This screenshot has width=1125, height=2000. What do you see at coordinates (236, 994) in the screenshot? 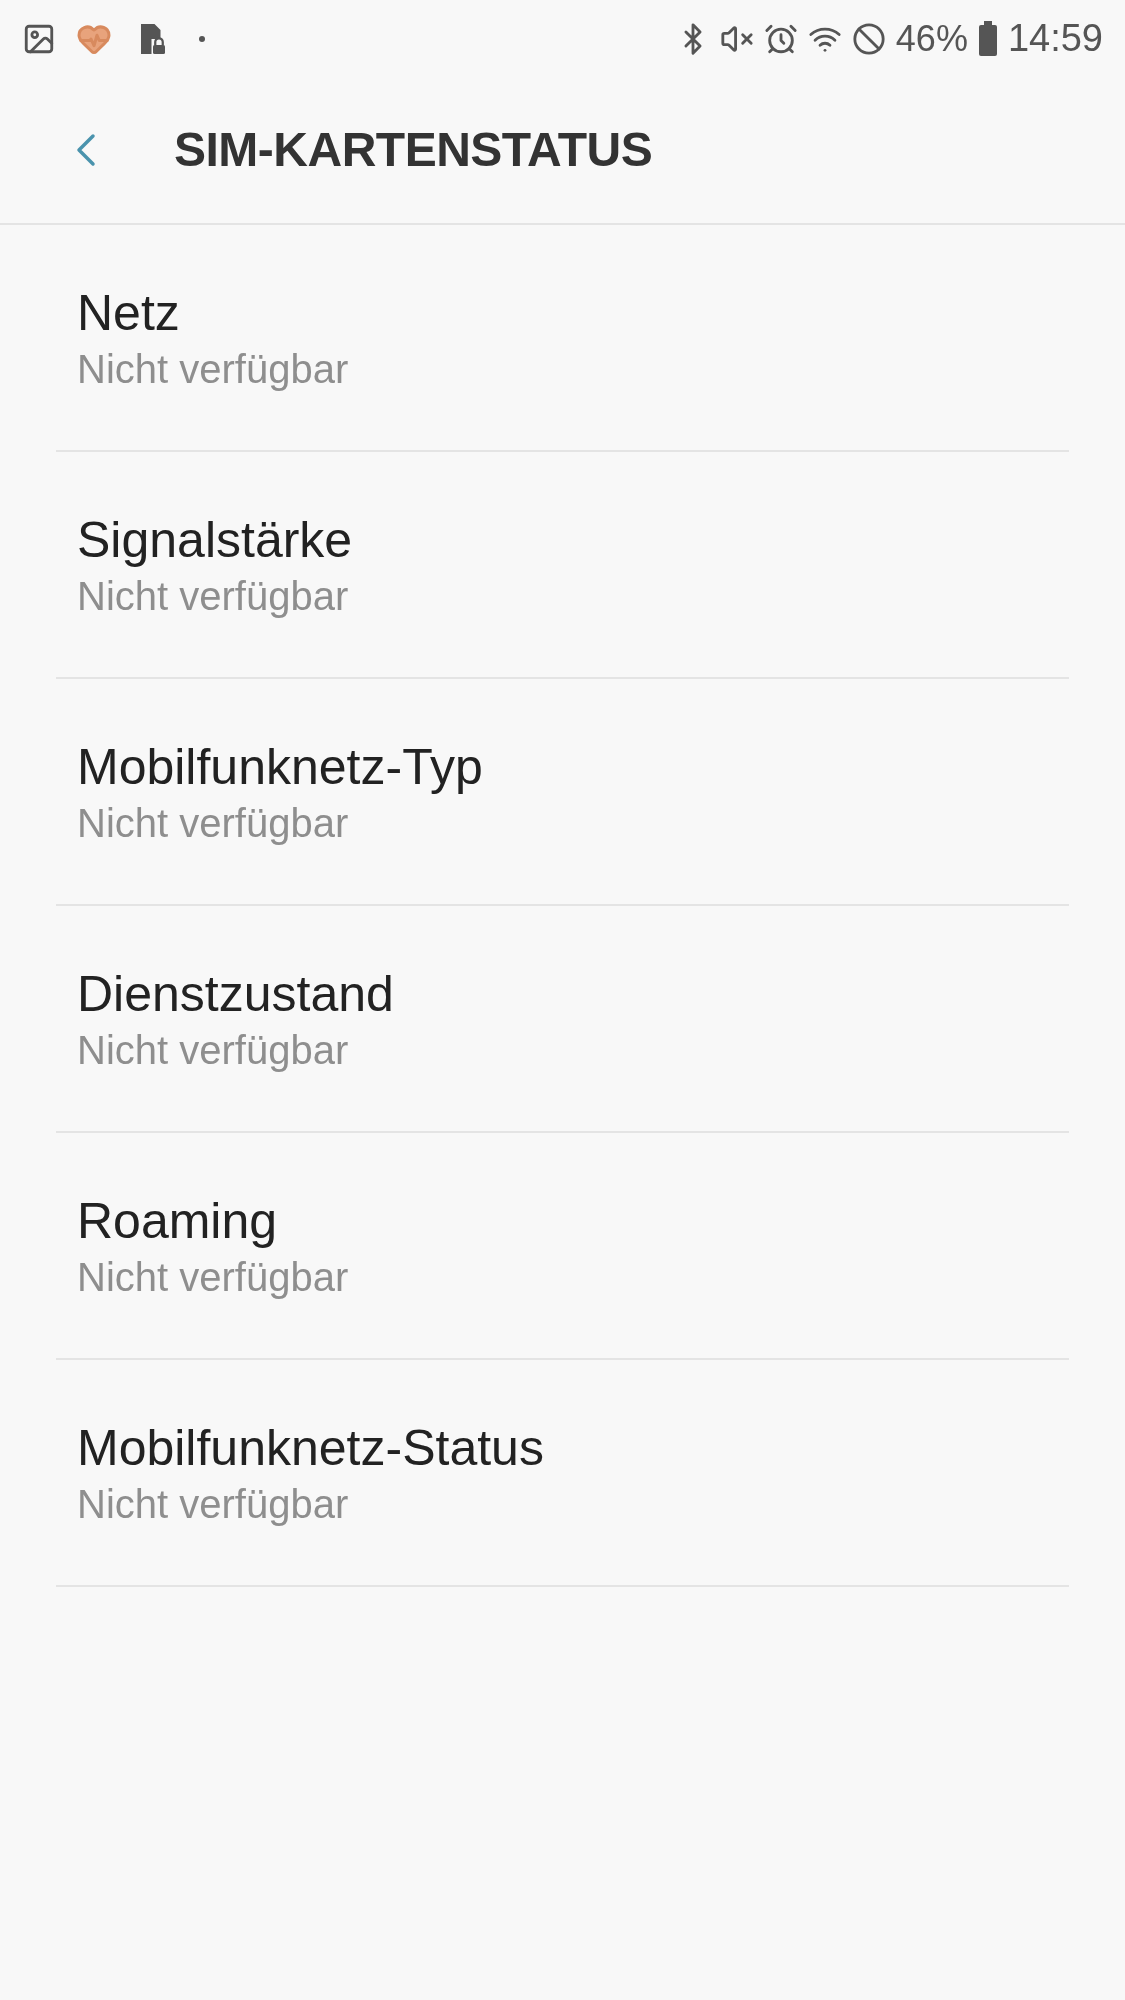
I see `setting-title: Dienstzustand` at bounding box center [236, 994].